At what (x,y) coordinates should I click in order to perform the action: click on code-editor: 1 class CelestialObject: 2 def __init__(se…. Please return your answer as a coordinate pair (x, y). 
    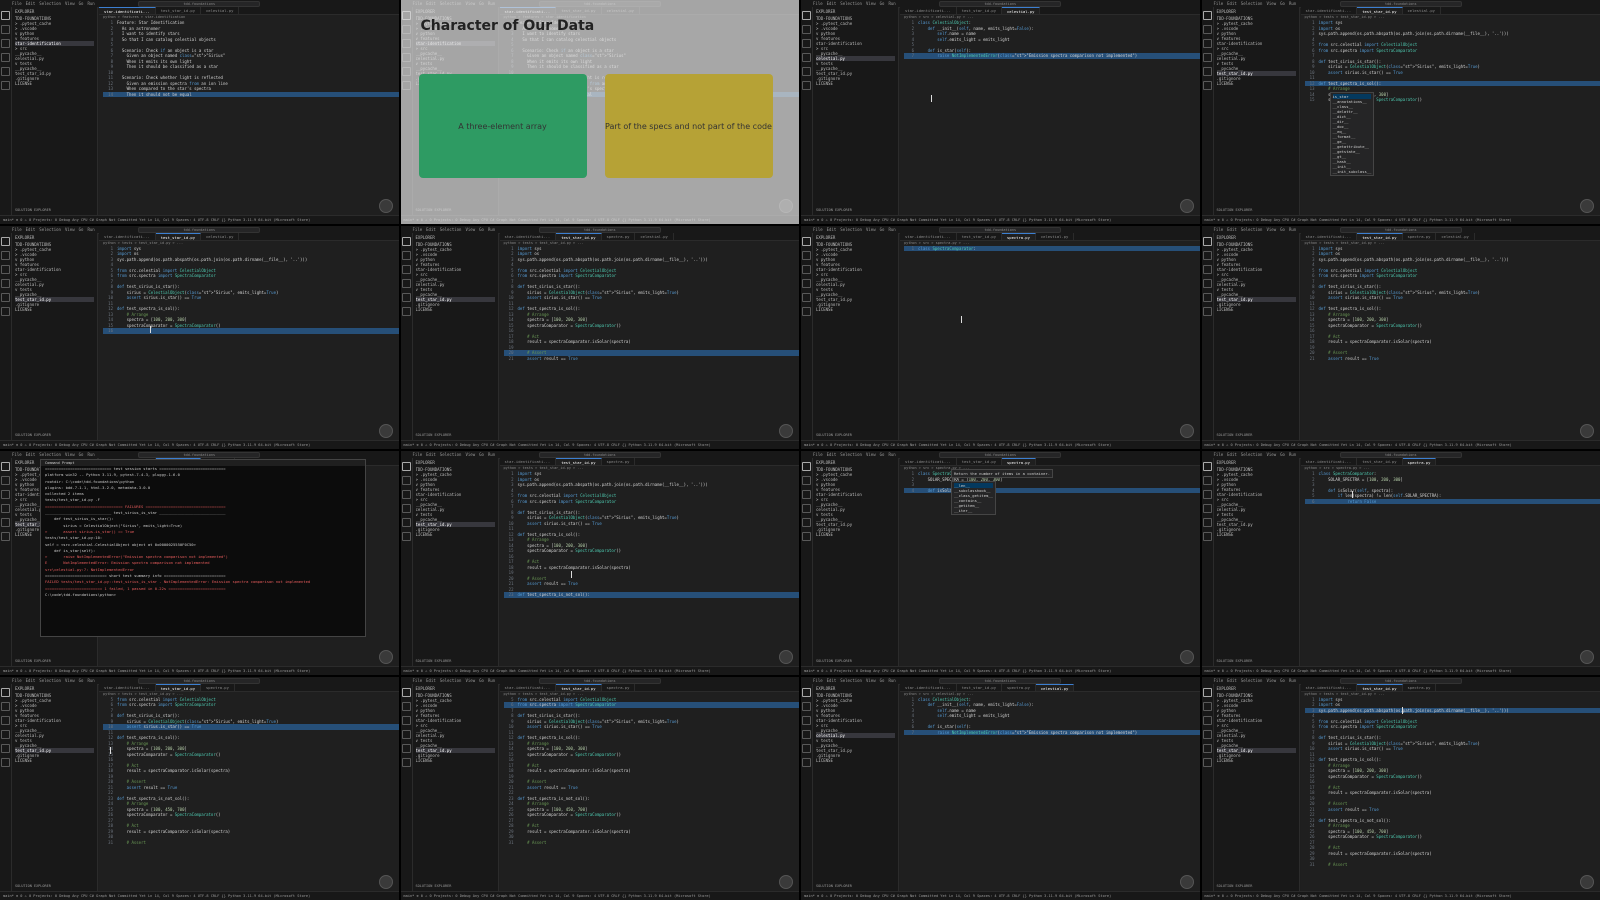
    Looking at the image, I should click on (1050, 716).